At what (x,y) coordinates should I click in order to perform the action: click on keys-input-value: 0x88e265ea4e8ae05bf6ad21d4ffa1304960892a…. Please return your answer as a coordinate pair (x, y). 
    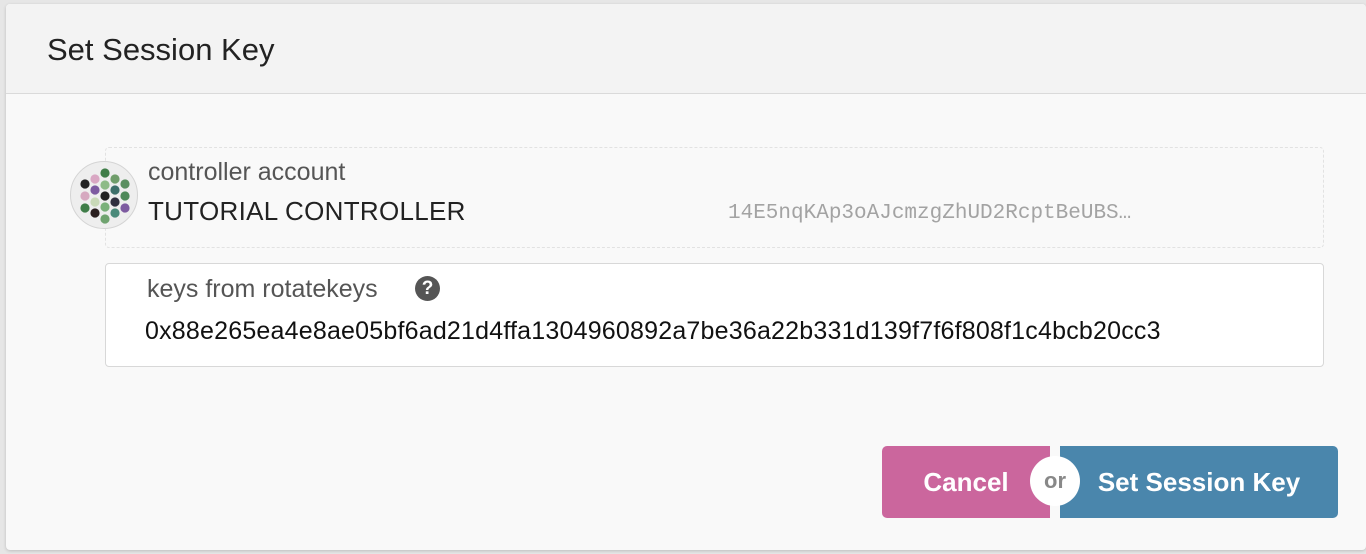
    Looking at the image, I should click on (653, 331).